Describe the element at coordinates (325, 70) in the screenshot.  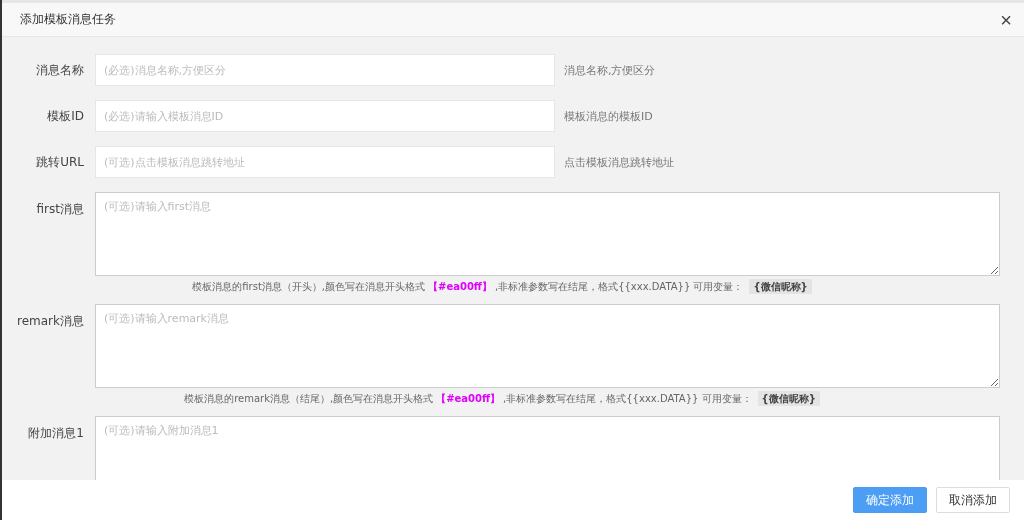
I see `input-field: (必选)消息名称,方便区分` at that location.